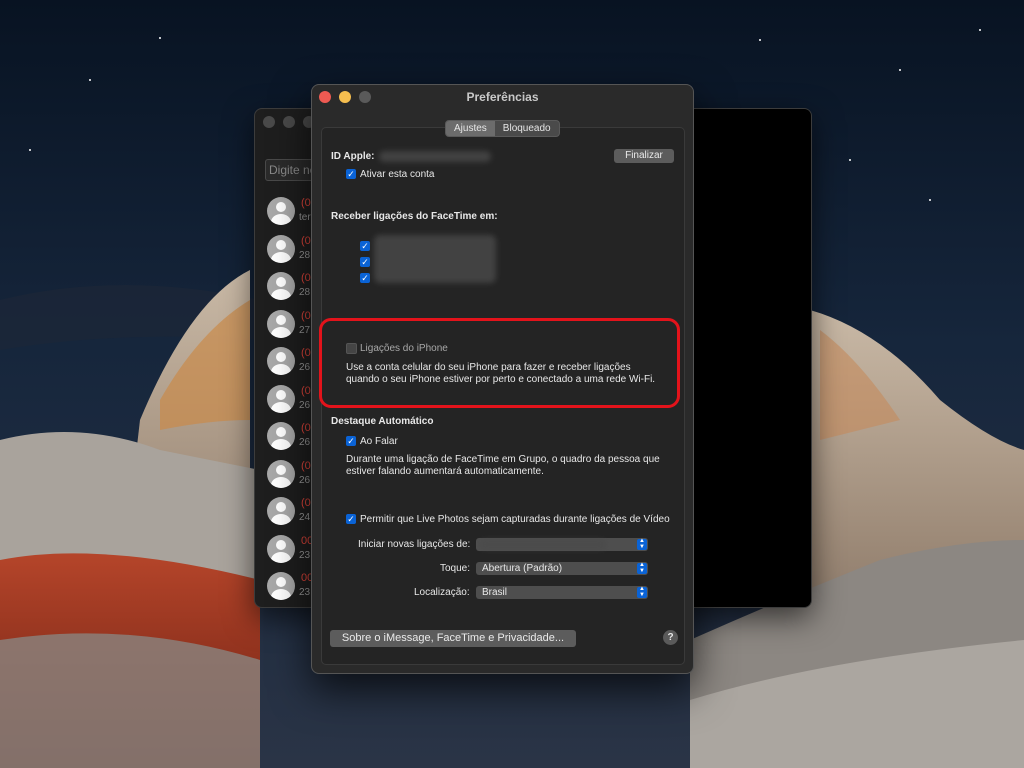  What do you see at coordinates (365, 262) in the screenshot?
I see `address-checkbox-2: ✓` at bounding box center [365, 262].